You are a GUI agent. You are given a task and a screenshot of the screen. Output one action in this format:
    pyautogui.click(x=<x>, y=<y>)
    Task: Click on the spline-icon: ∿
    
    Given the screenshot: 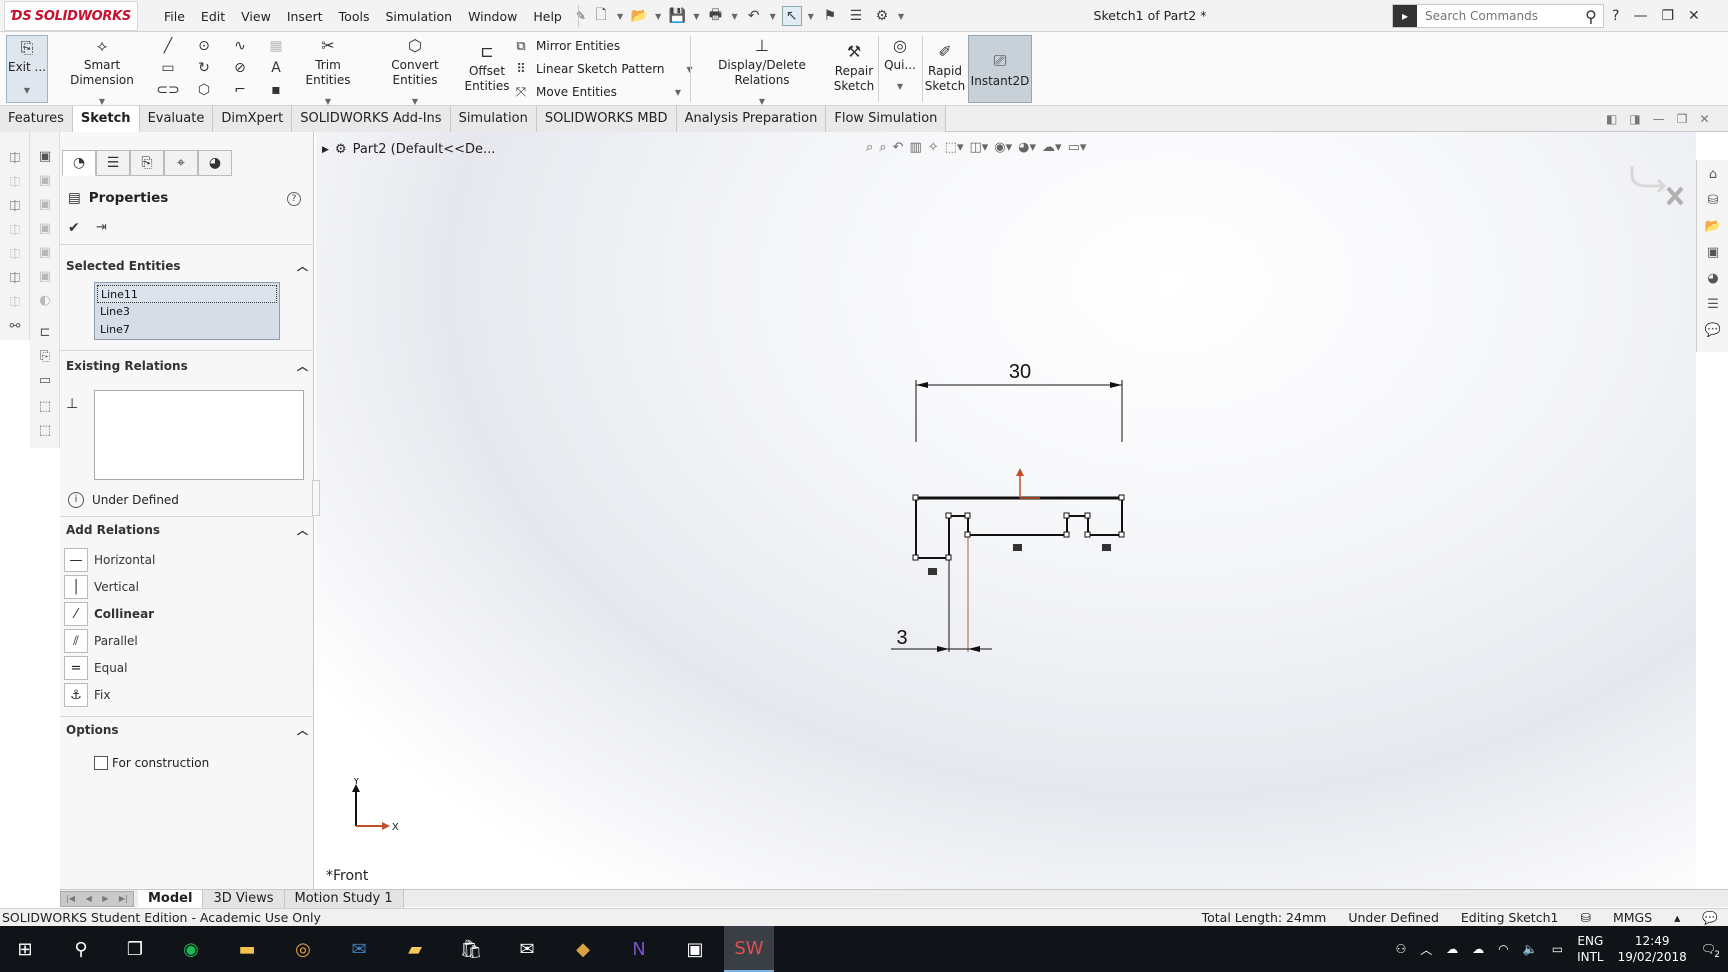 What is the action you would take?
    pyautogui.click(x=240, y=46)
    